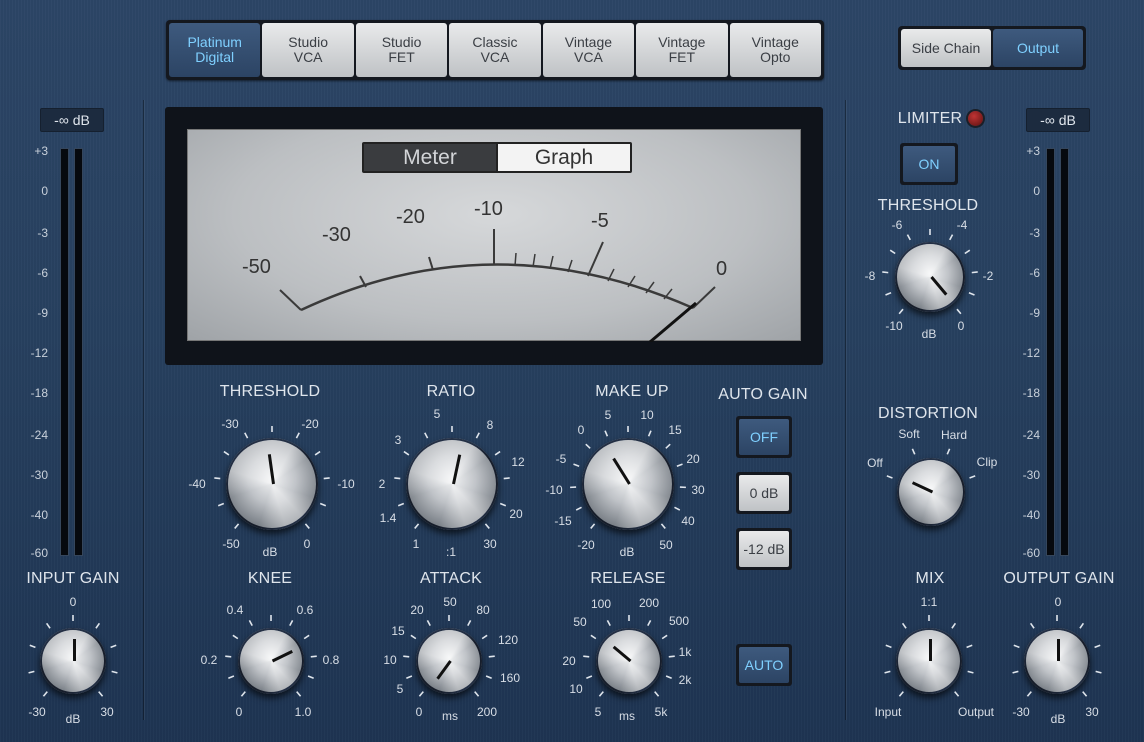 The image size is (1144, 742). Describe the element at coordinates (894, 326) in the screenshot. I see `limiter-threshold-tick: -10` at that location.